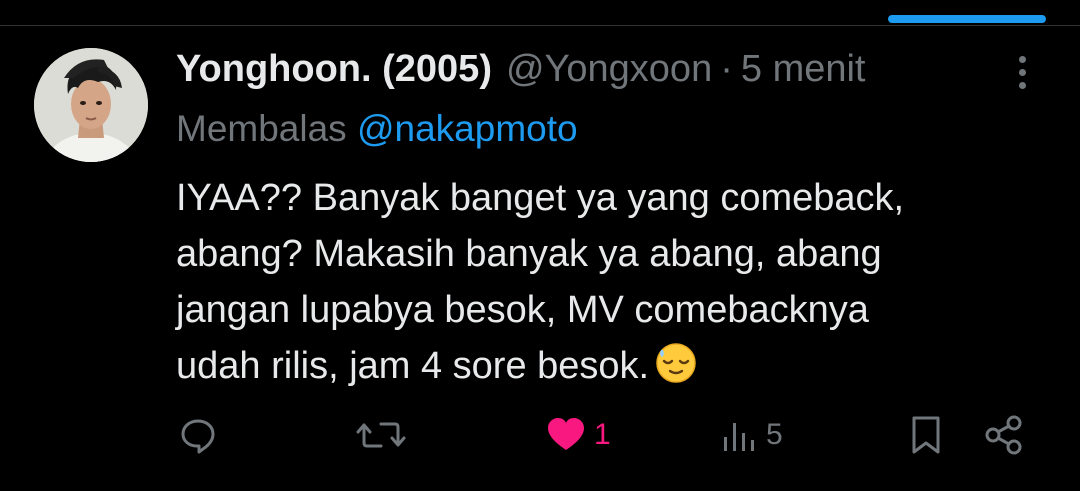 This screenshot has height=491, width=1080. What do you see at coordinates (540, 25) in the screenshot?
I see `top-divider` at bounding box center [540, 25].